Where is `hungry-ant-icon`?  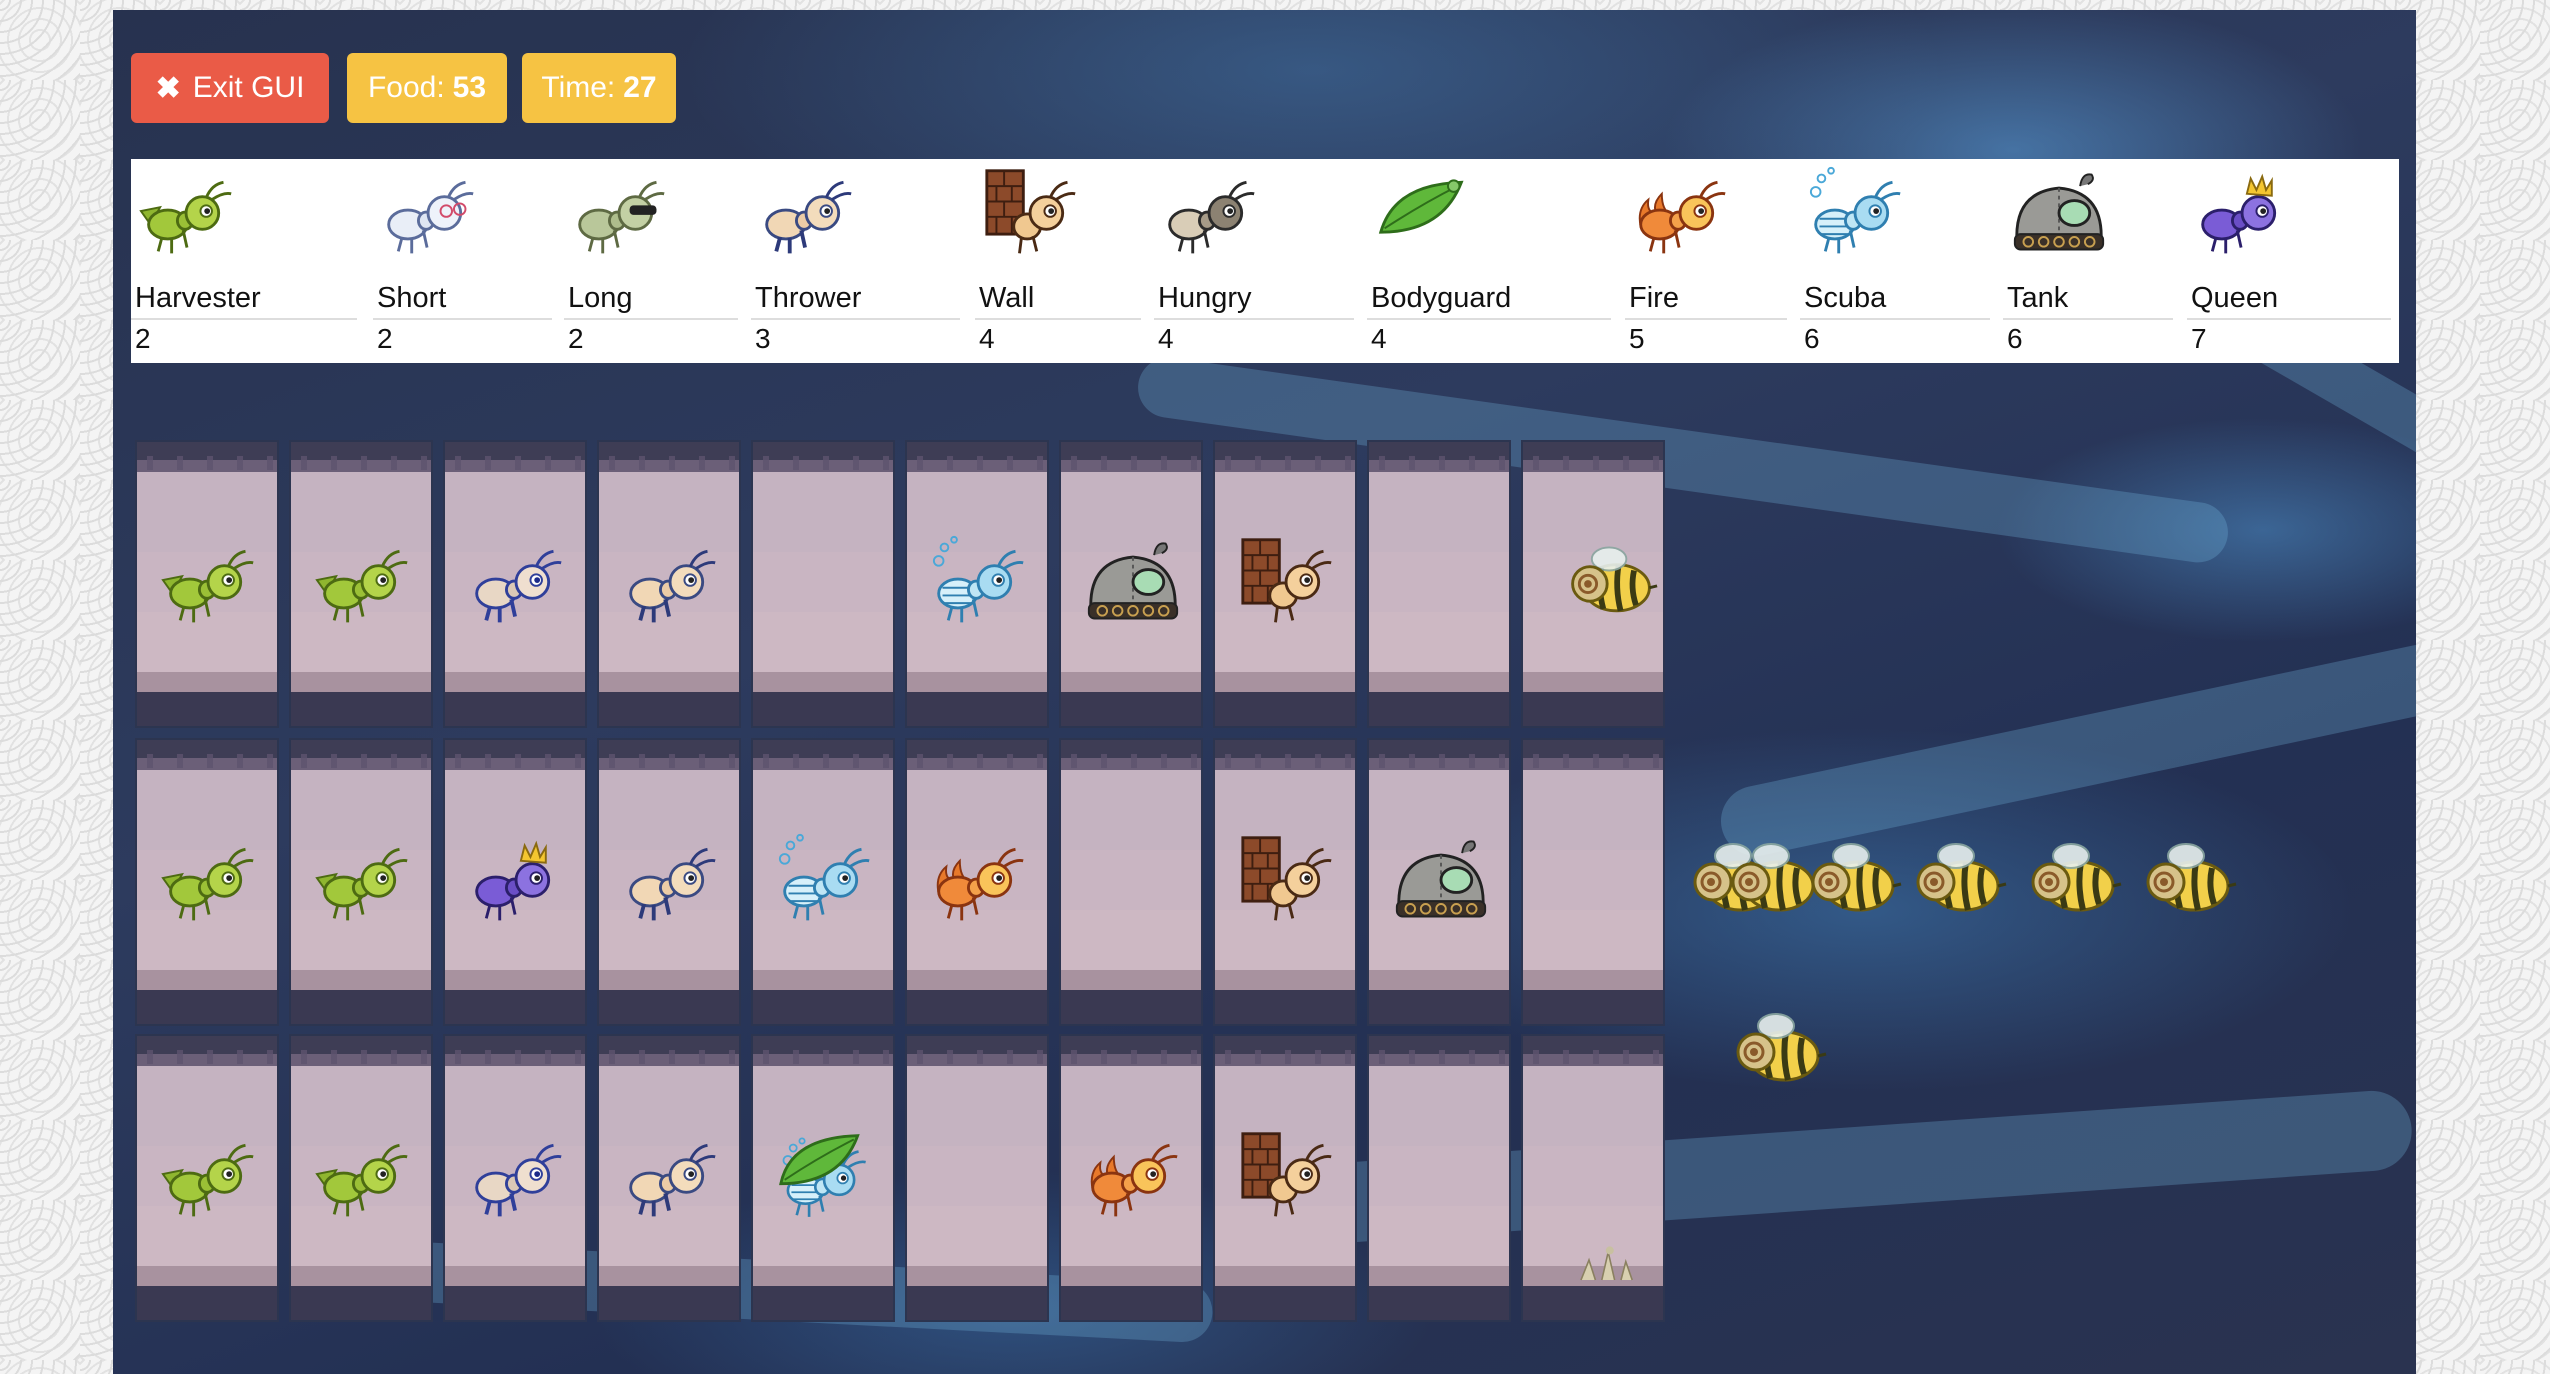
hungry-ant-icon is located at coordinates (1210, 213).